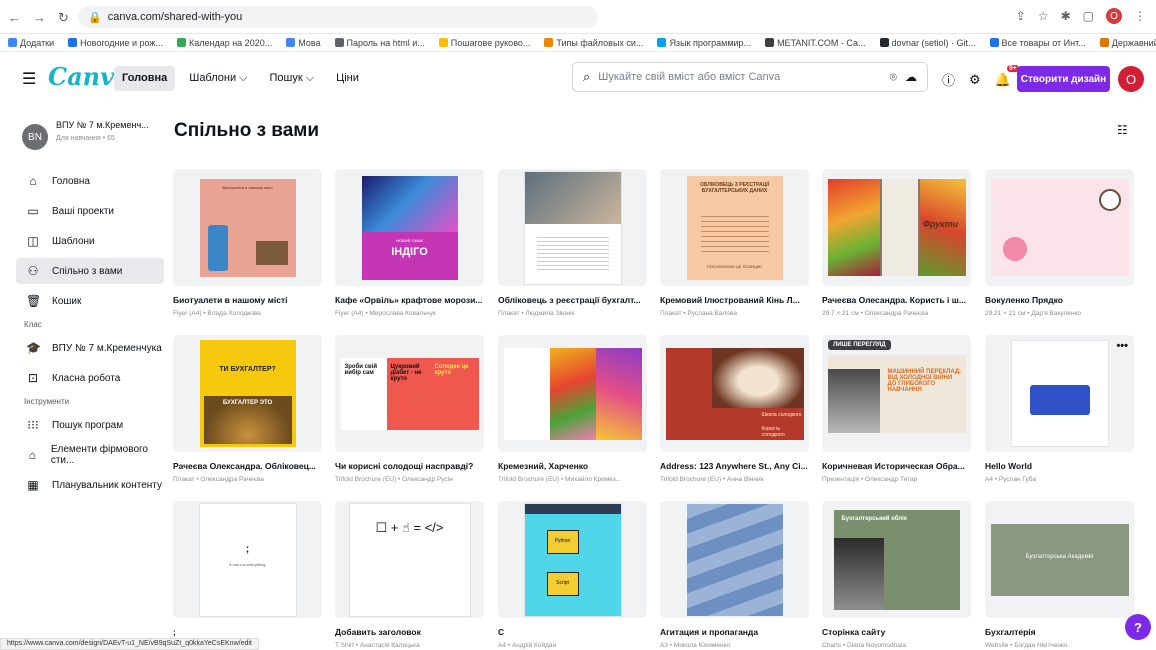 This screenshot has width=1156, height=650. I want to click on bell-icon: 🔔 9+, so click(1007, 76).